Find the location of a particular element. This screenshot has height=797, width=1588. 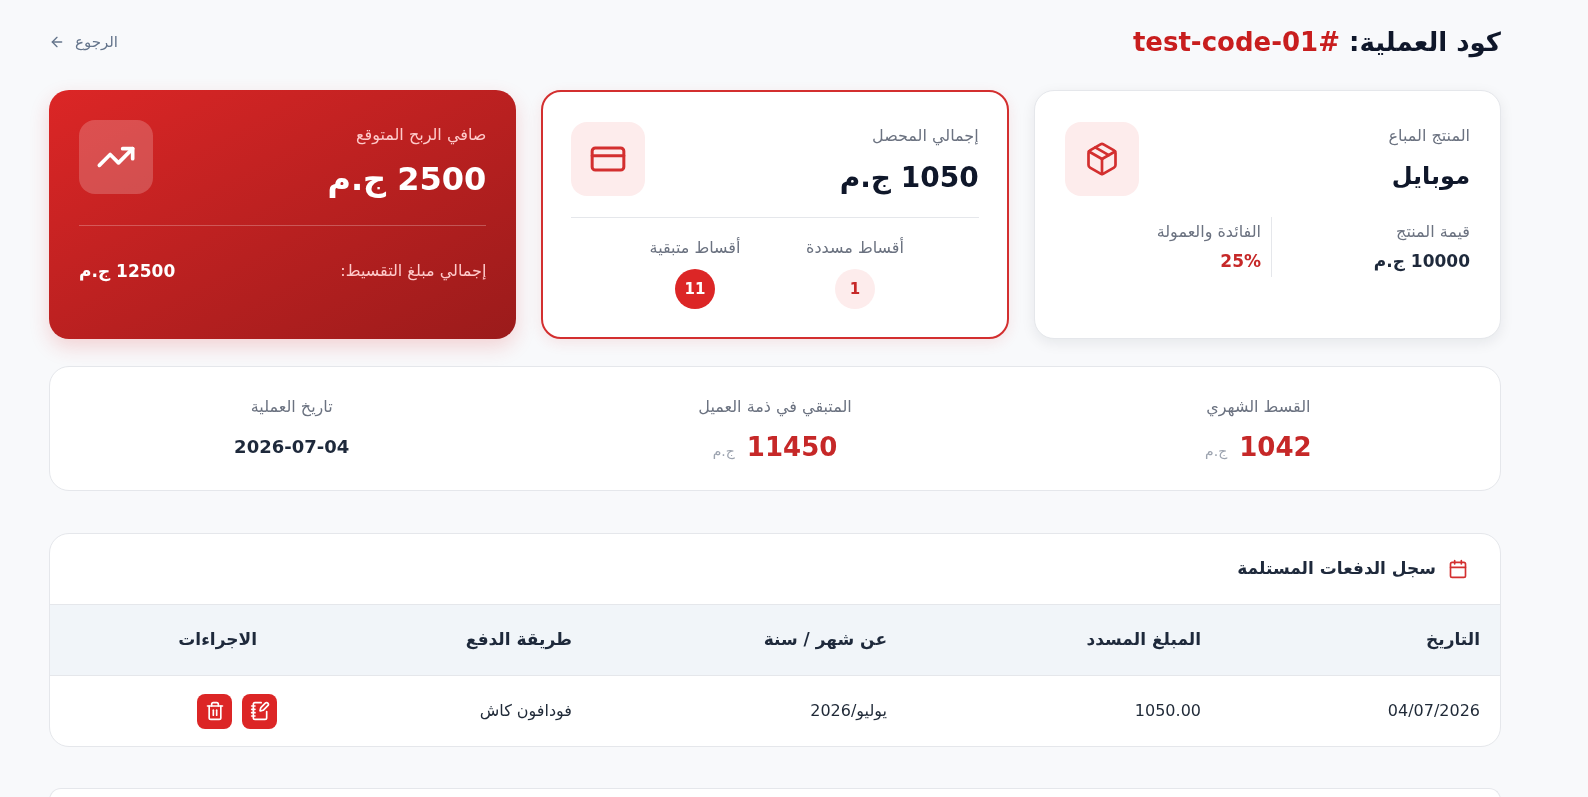

column-header: عن شهر / سنة is located at coordinates (749, 640).